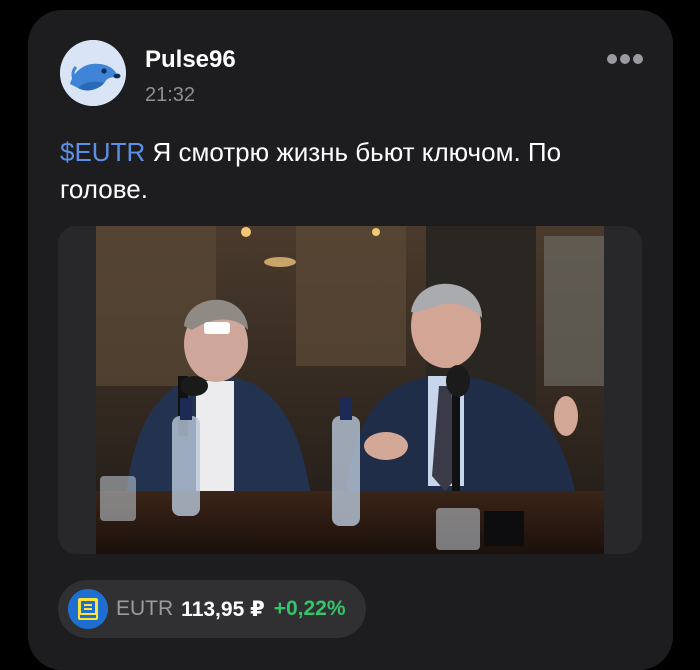 This screenshot has width=700, height=670. What do you see at coordinates (223, 609) in the screenshot?
I see `instrument-price: 113,95 ₽` at bounding box center [223, 609].